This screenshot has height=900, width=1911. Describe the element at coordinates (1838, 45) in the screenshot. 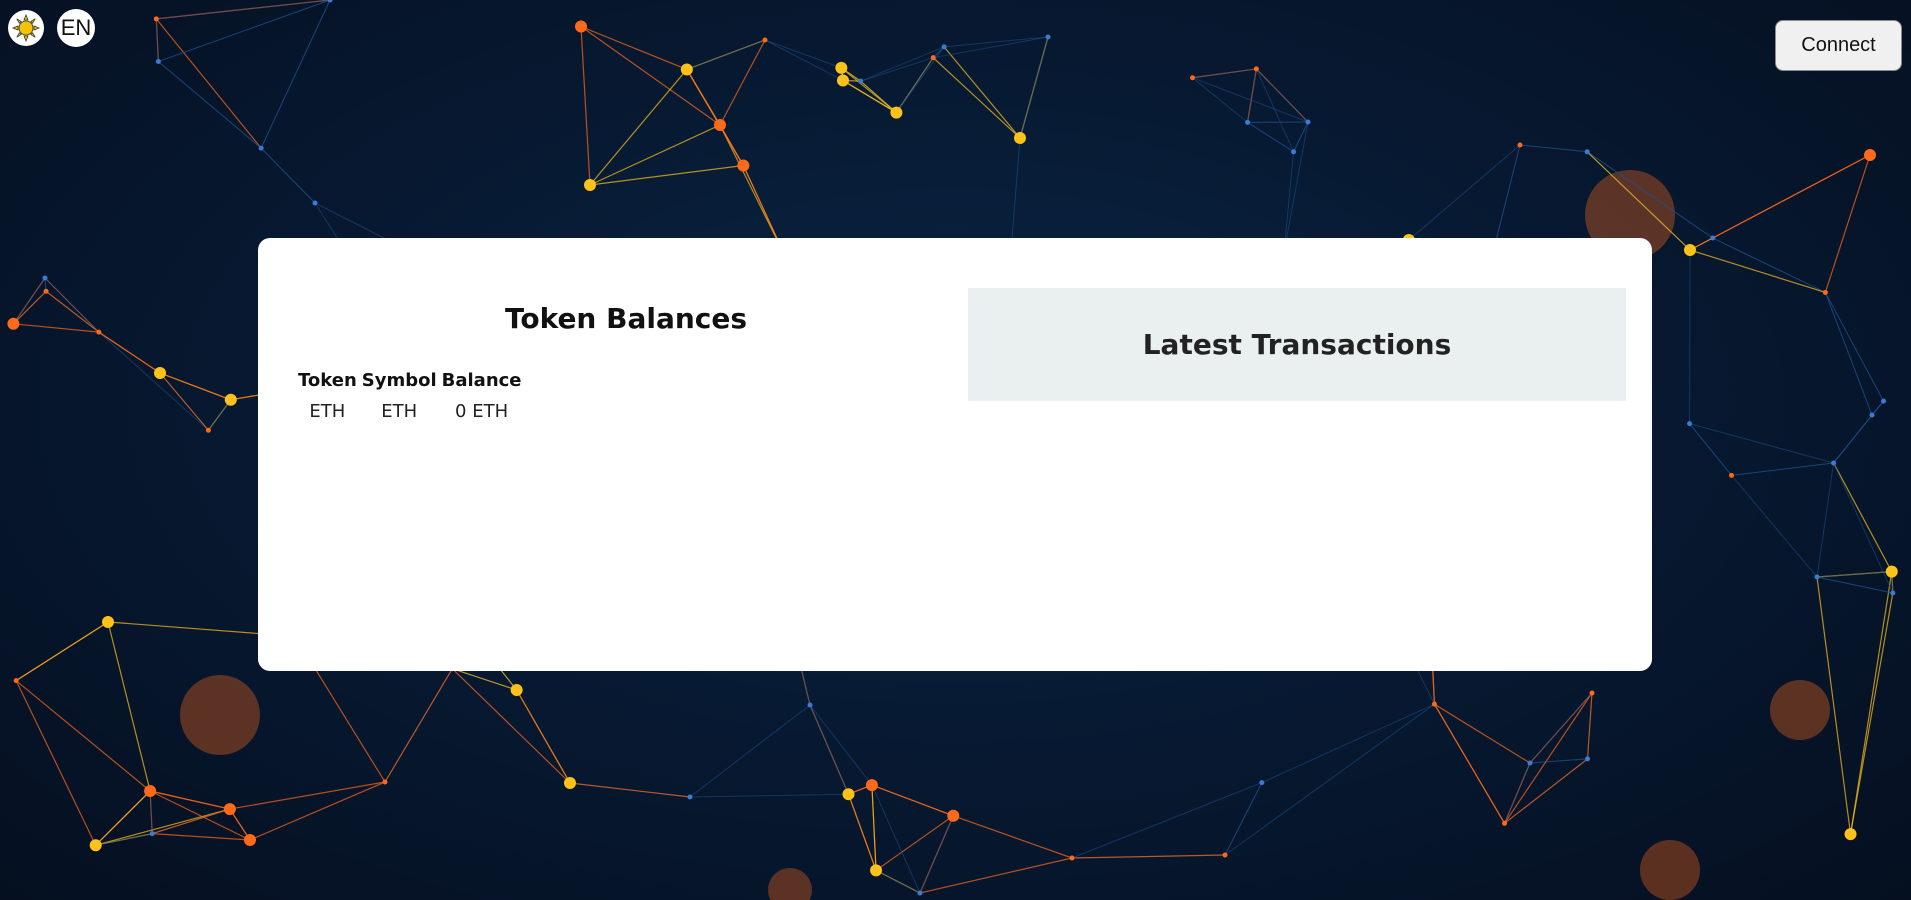

I see `connect-button: Connect` at that location.